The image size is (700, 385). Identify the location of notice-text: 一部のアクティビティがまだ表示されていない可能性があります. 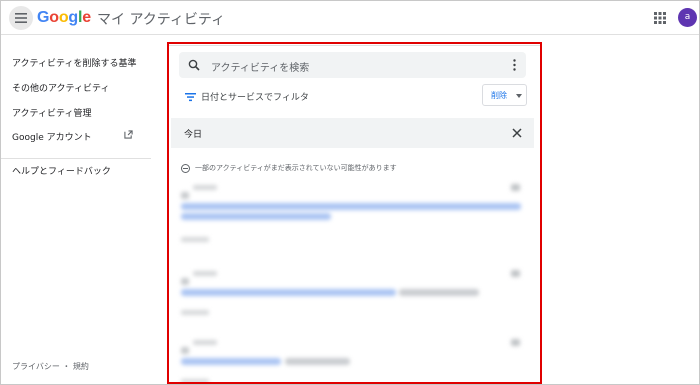
(296, 168).